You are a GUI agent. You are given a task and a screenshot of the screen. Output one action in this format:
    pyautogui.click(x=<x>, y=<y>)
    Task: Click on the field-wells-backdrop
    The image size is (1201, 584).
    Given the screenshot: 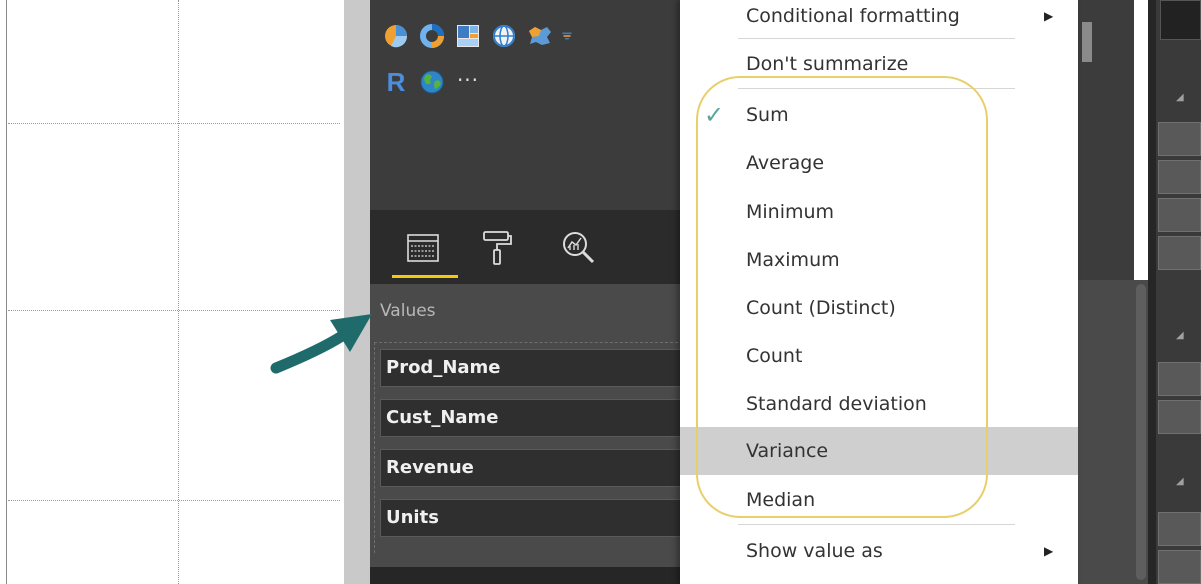 What is the action you would take?
    pyautogui.click(x=1106, y=432)
    